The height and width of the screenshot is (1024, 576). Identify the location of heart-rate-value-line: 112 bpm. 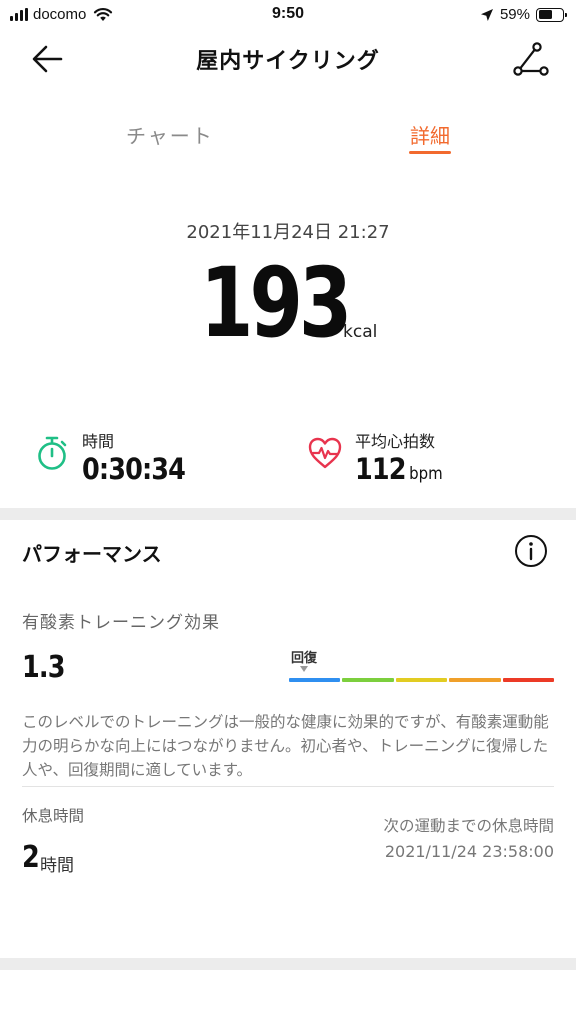
(399, 469).